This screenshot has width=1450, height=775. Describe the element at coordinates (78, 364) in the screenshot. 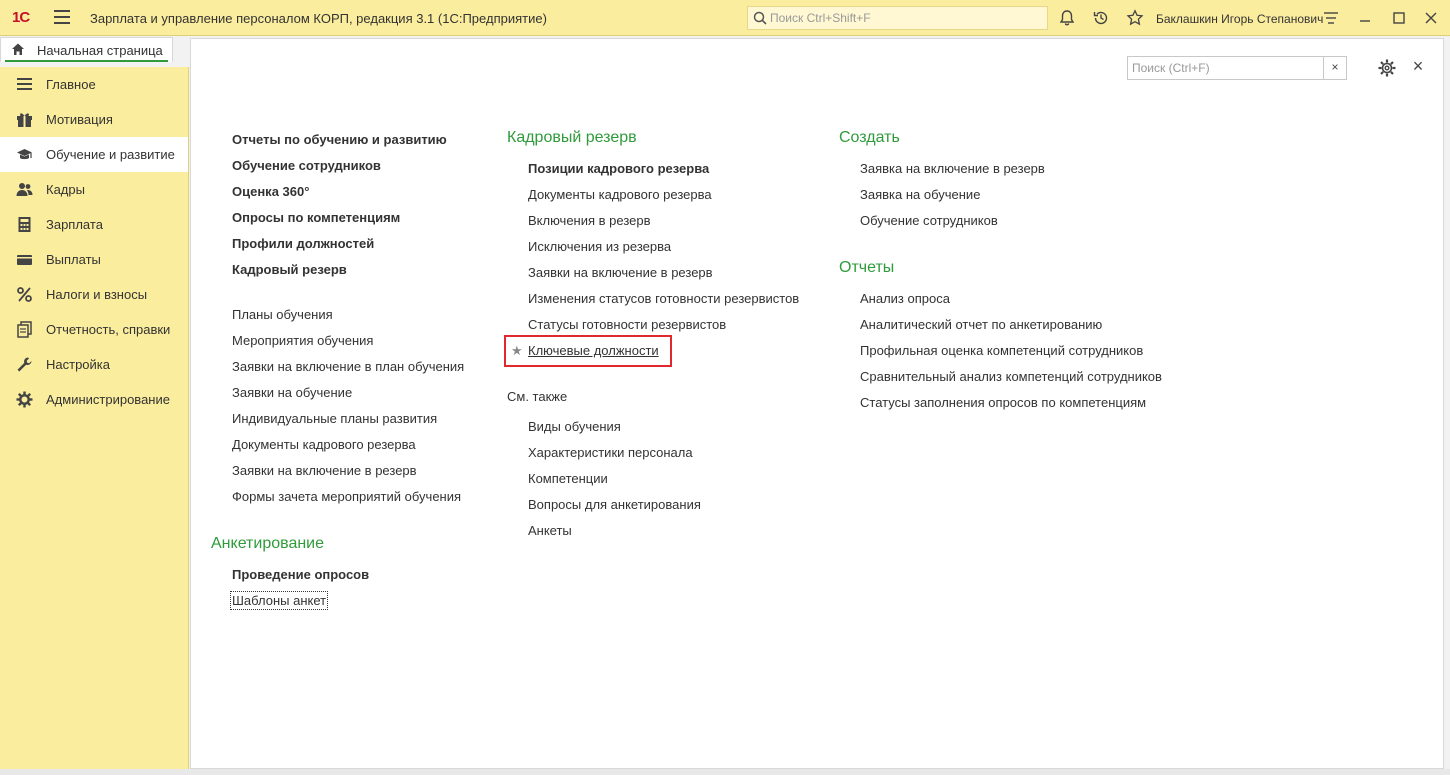

I see `sidebar-item-label: Настройка` at that location.